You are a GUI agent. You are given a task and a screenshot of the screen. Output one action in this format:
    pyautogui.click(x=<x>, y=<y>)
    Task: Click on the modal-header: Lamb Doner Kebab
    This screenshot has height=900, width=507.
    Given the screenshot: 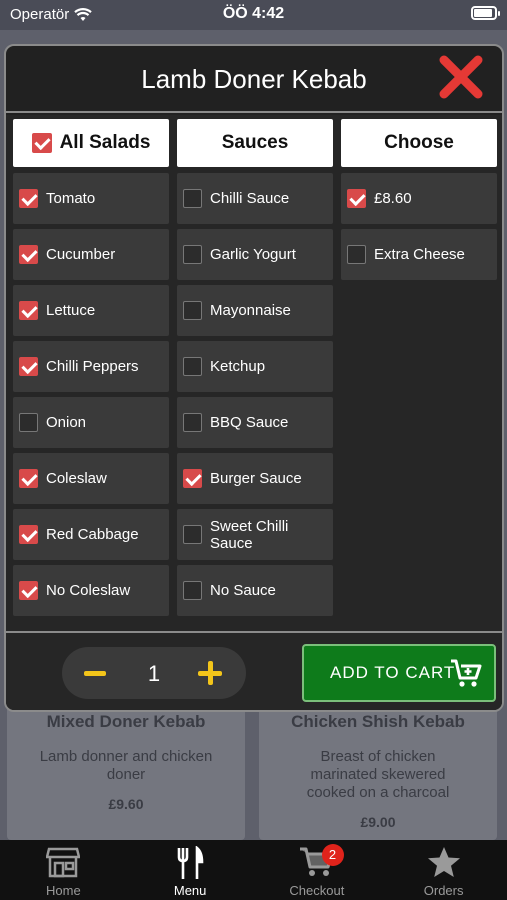 What is the action you would take?
    pyautogui.click(x=254, y=79)
    